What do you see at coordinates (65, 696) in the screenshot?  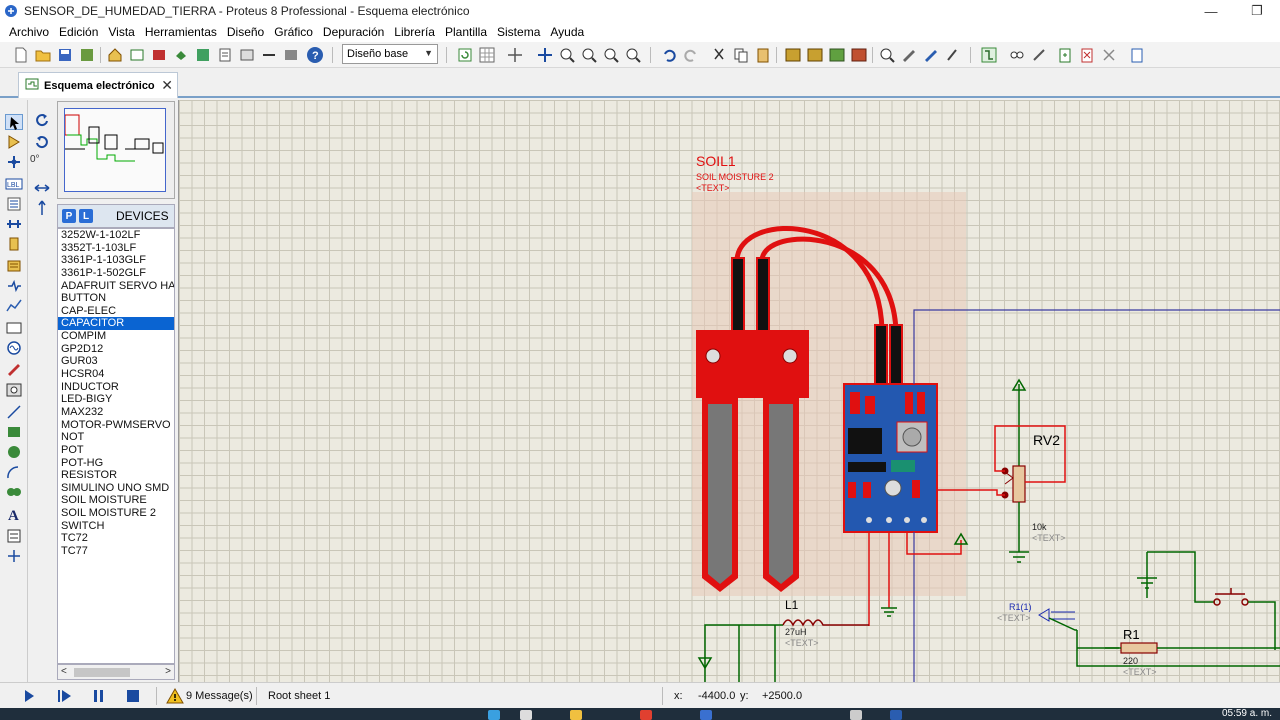 I see `step-icon` at bounding box center [65, 696].